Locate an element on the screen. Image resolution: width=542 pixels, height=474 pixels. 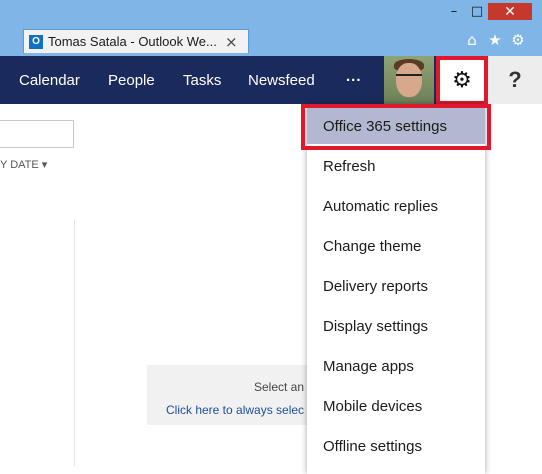
minimize-button: – is located at coordinates (454, 11).